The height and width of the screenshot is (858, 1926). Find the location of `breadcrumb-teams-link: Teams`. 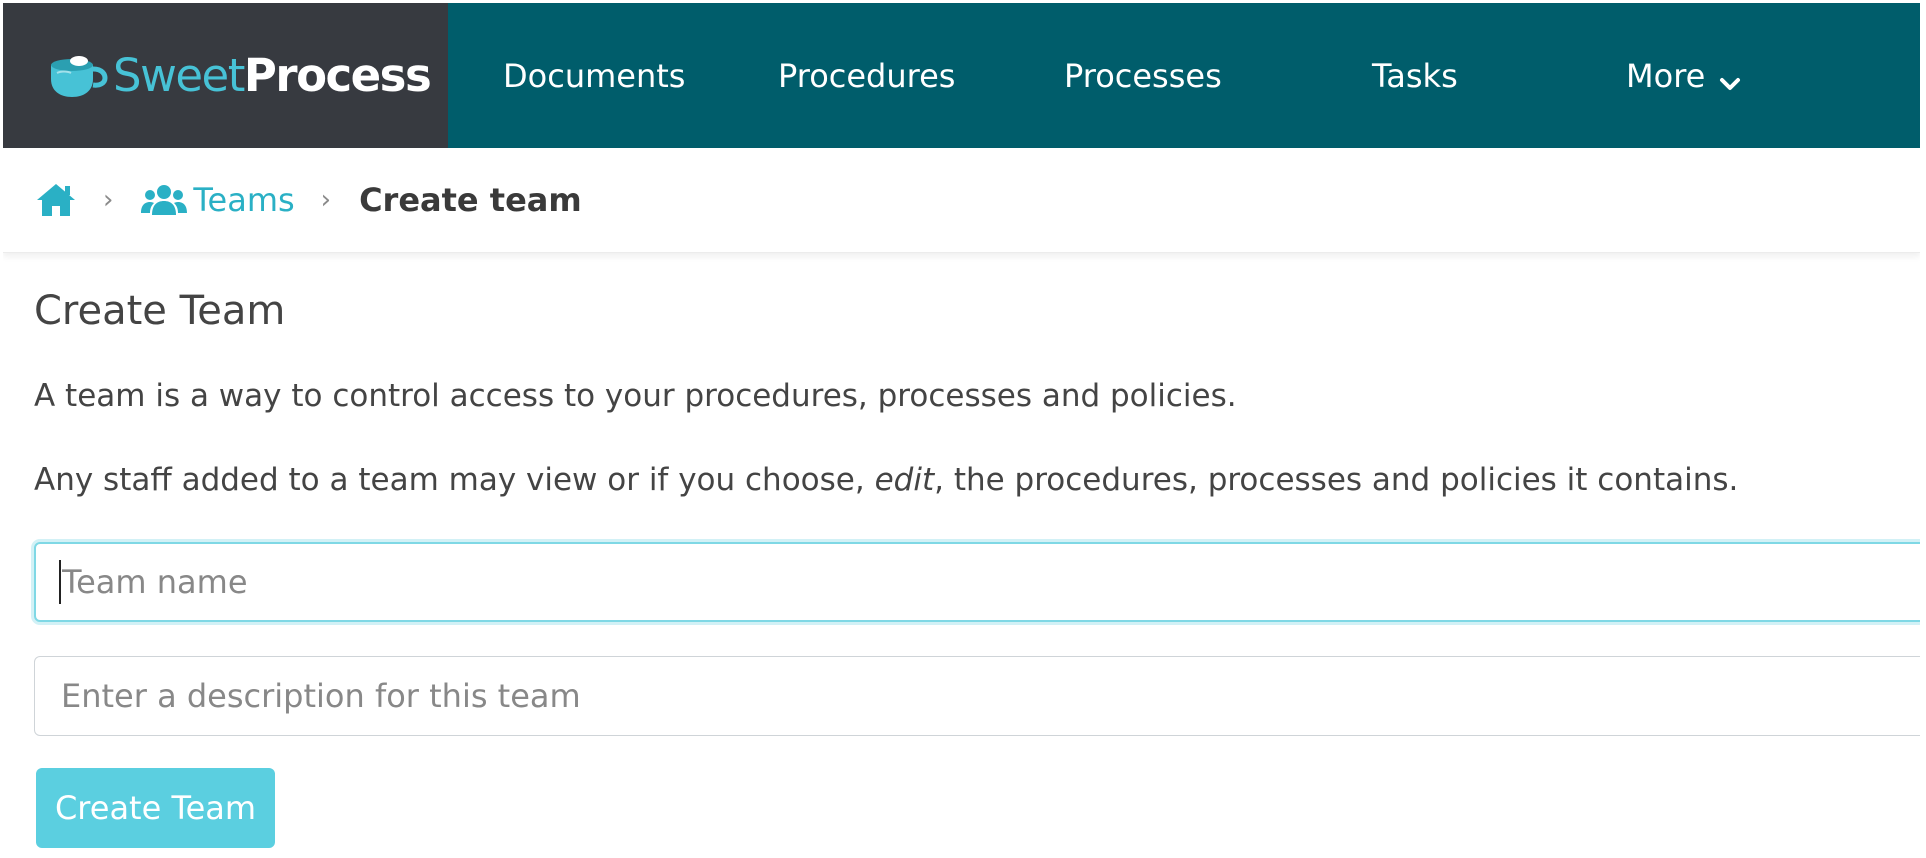

breadcrumb-teams-link: Teams is located at coordinates (218, 200).